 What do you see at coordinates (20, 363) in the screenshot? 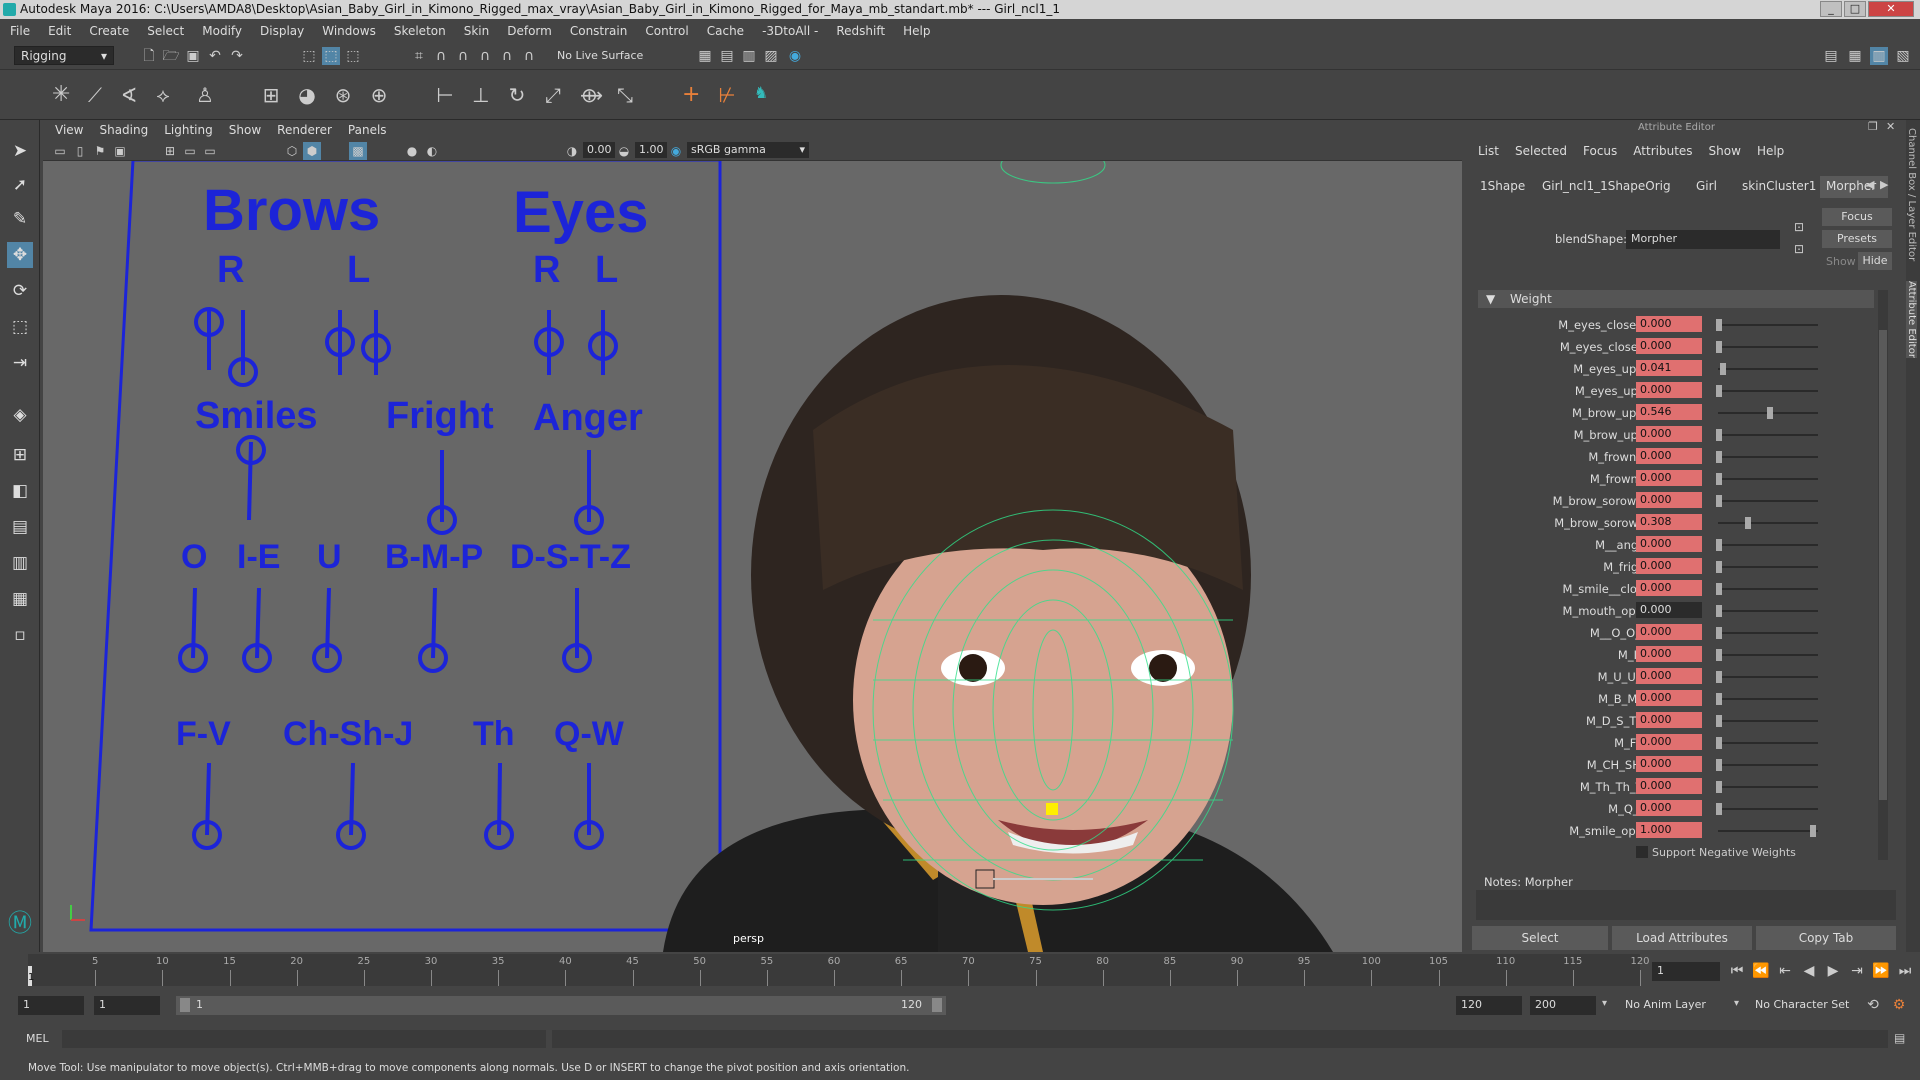
I see `last-tool-icon: ⇥` at bounding box center [20, 363].